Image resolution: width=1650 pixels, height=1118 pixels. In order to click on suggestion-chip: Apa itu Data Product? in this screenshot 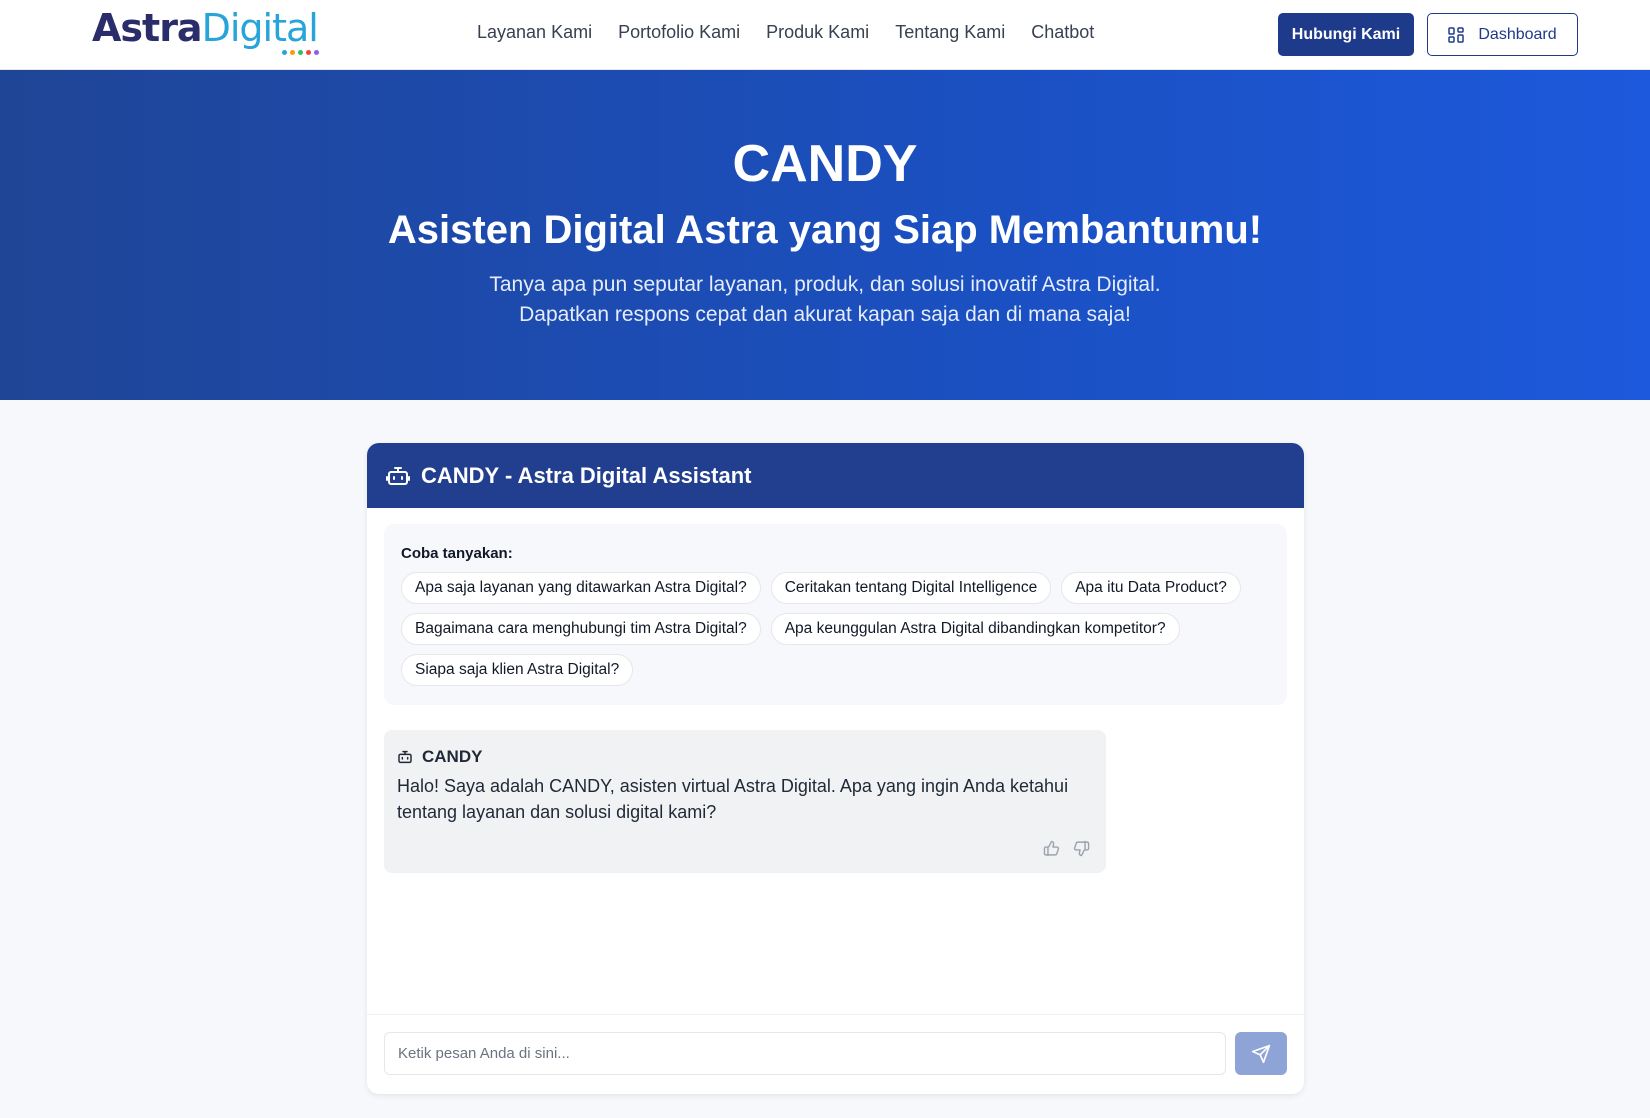, I will do `click(1151, 588)`.